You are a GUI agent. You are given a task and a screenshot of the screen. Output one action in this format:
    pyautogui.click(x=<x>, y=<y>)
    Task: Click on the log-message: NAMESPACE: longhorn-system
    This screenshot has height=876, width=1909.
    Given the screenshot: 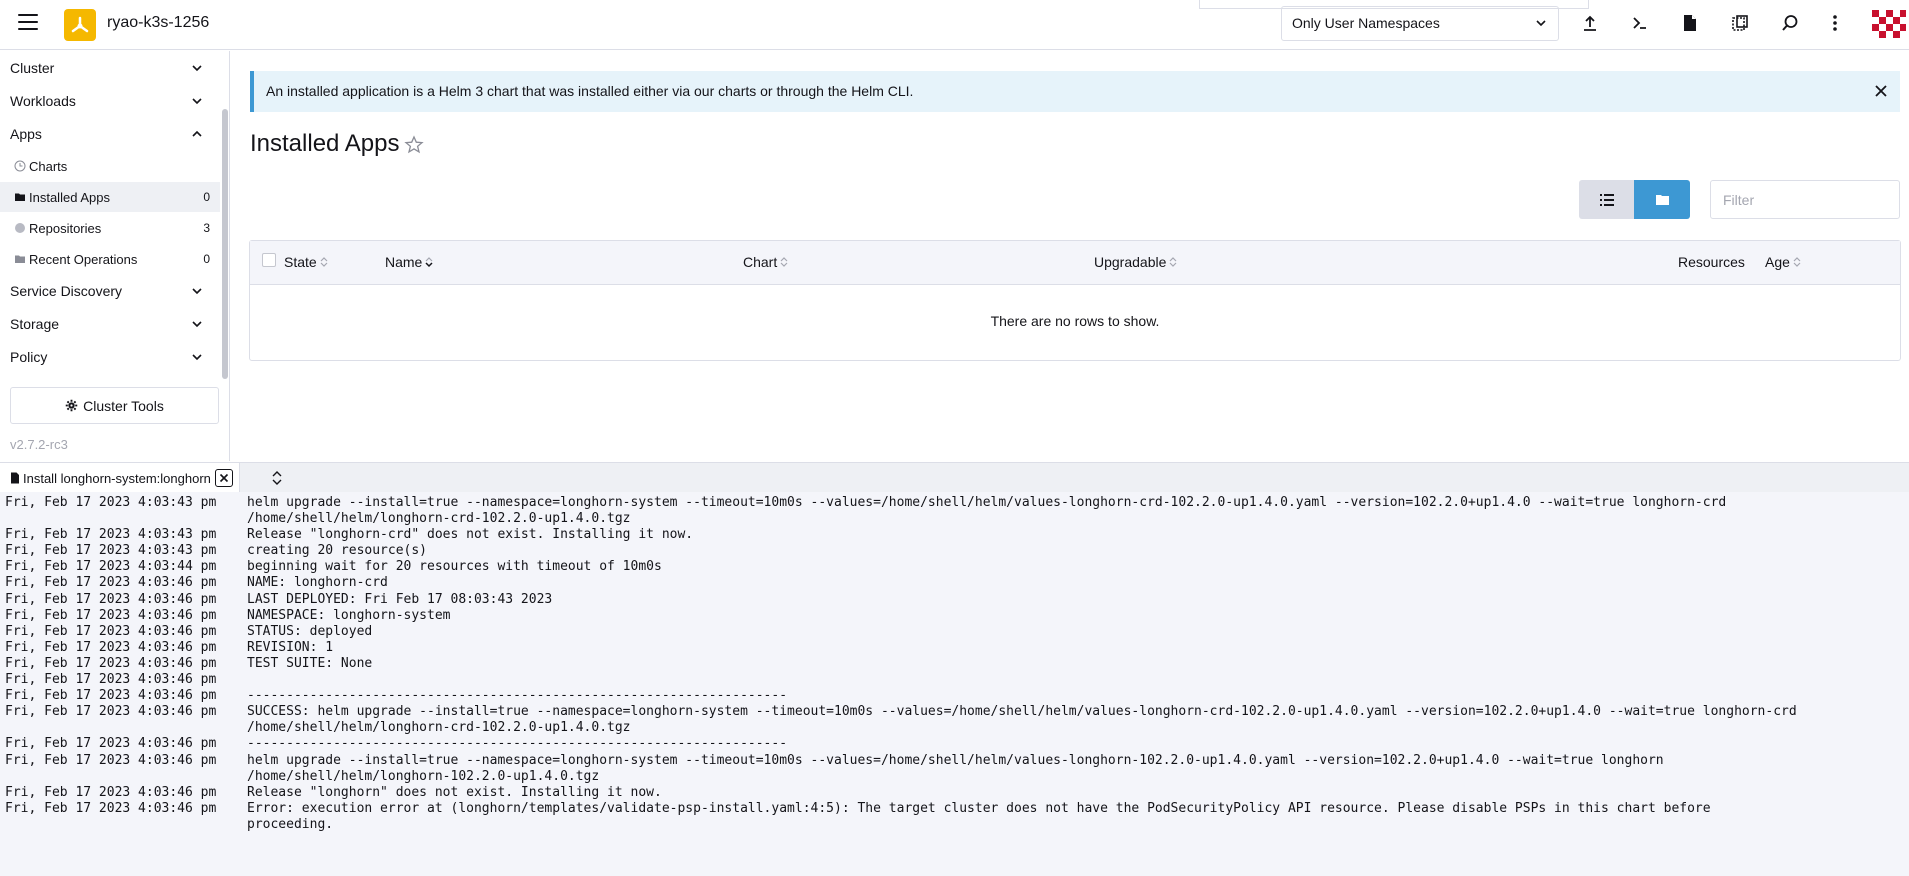 What is the action you would take?
    pyautogui.click(x=349, y=615)
    